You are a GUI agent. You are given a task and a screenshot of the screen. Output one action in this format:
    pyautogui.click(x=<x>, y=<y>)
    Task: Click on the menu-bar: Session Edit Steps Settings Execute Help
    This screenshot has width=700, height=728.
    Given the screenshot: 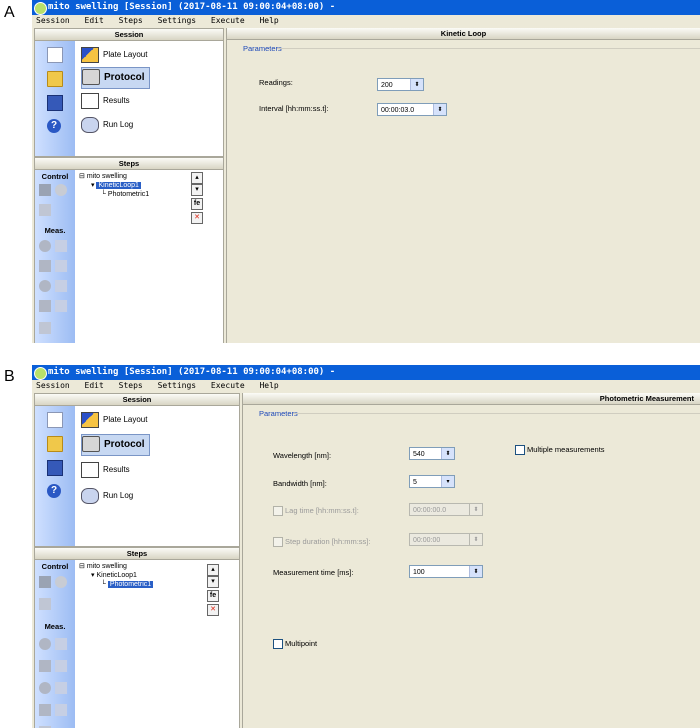 What is the action you would take?
    pyautogui.click(x=366, y=21)
    